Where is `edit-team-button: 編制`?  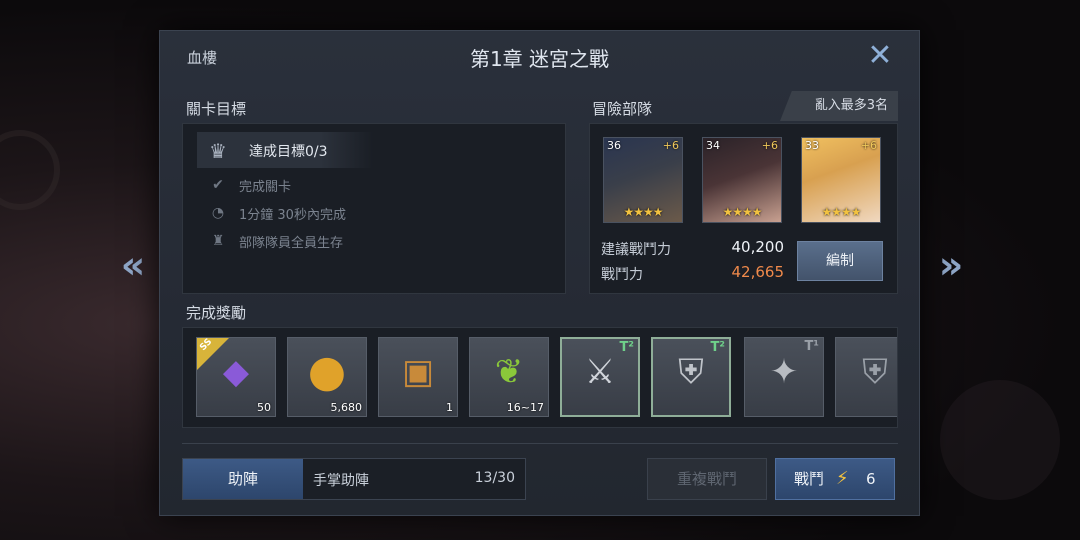 edit-team-button: 編制 is located at coordinates (840, 261).